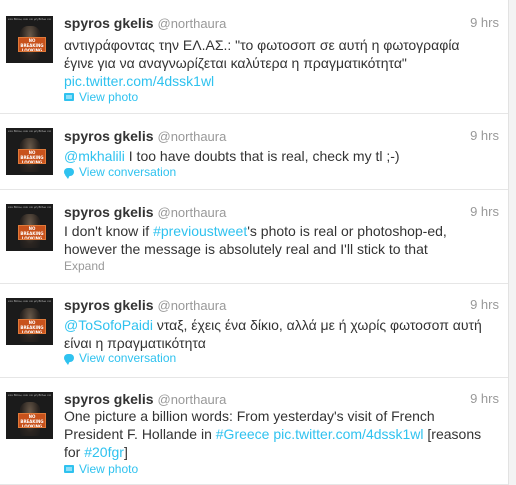 The width and height of the screenshot is (516, 485). Describe the element at coordinates (104, 452) in the screenshot. I see `tweet-link: #20fgr` at that location.